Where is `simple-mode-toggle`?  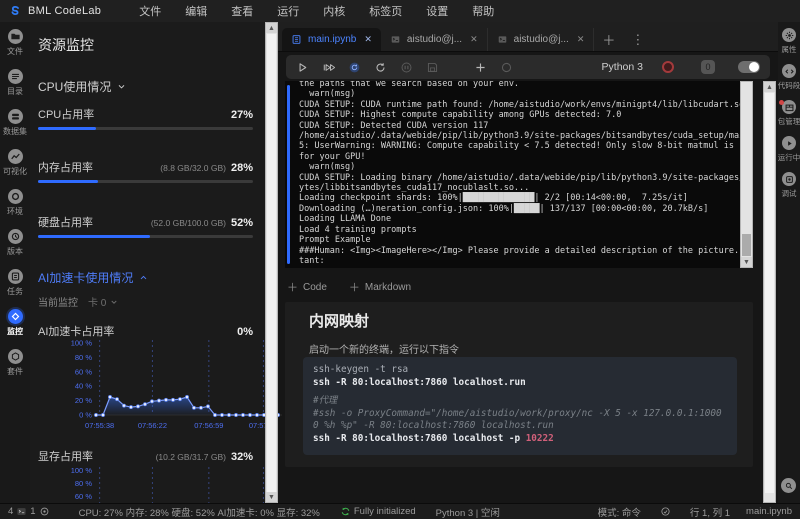
simple-mode-toggle is located at coordinates (749, 67).